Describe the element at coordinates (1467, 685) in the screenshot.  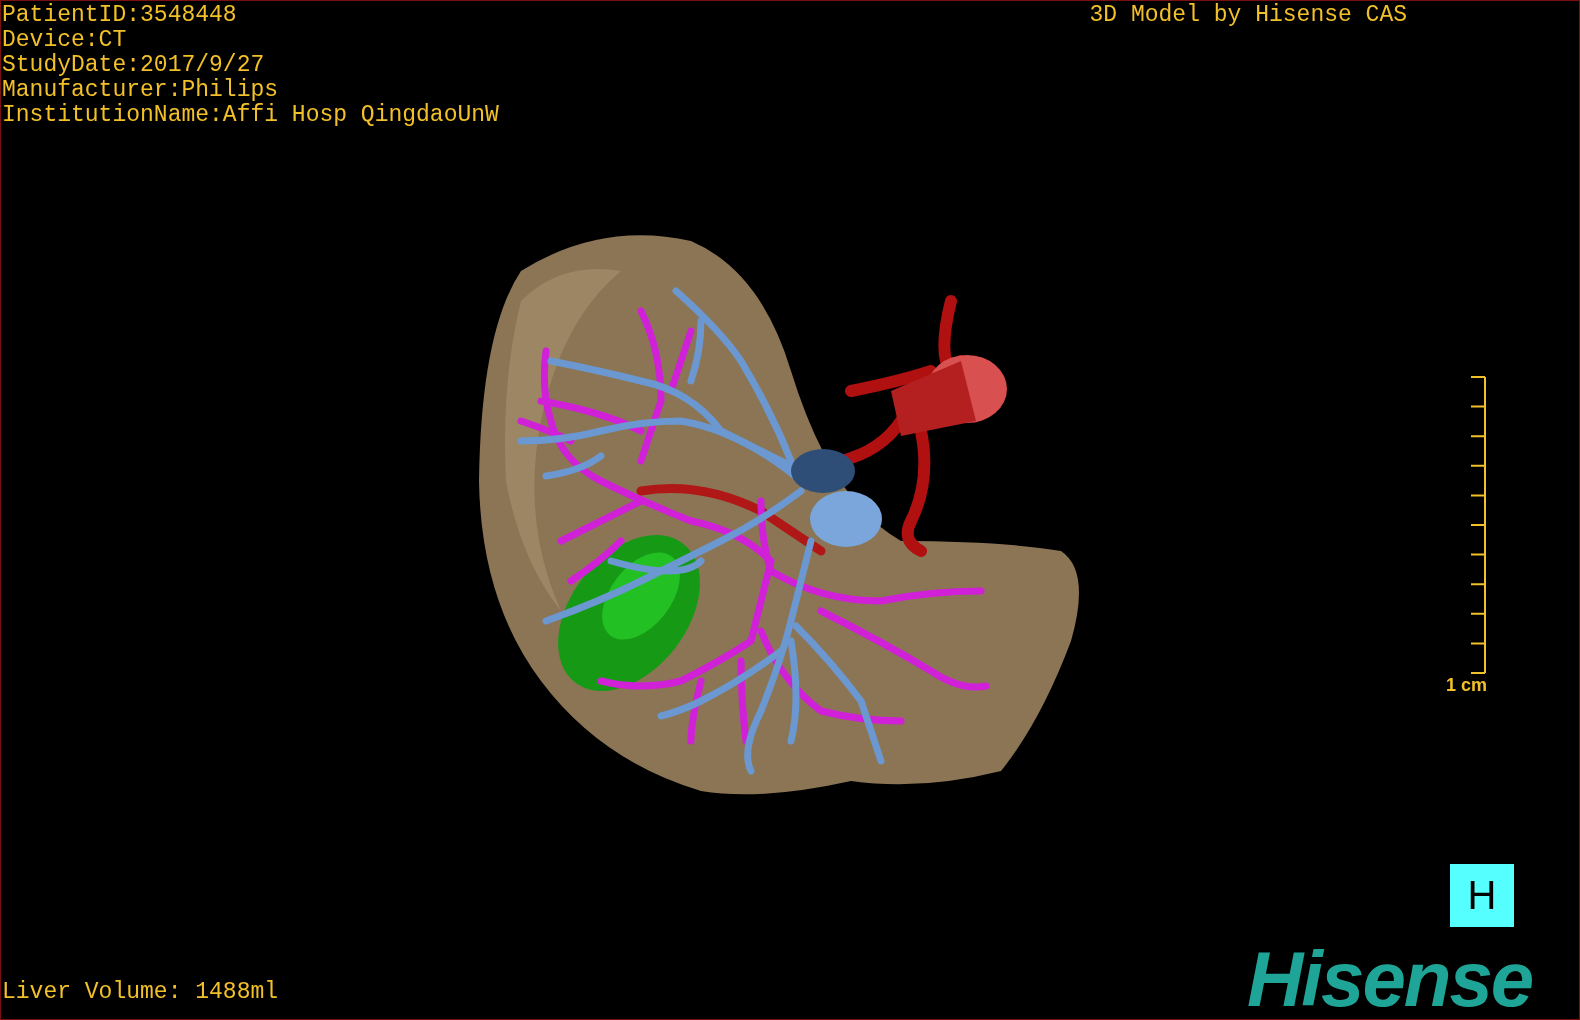
I see `scale-label: 1 cm` at that location.